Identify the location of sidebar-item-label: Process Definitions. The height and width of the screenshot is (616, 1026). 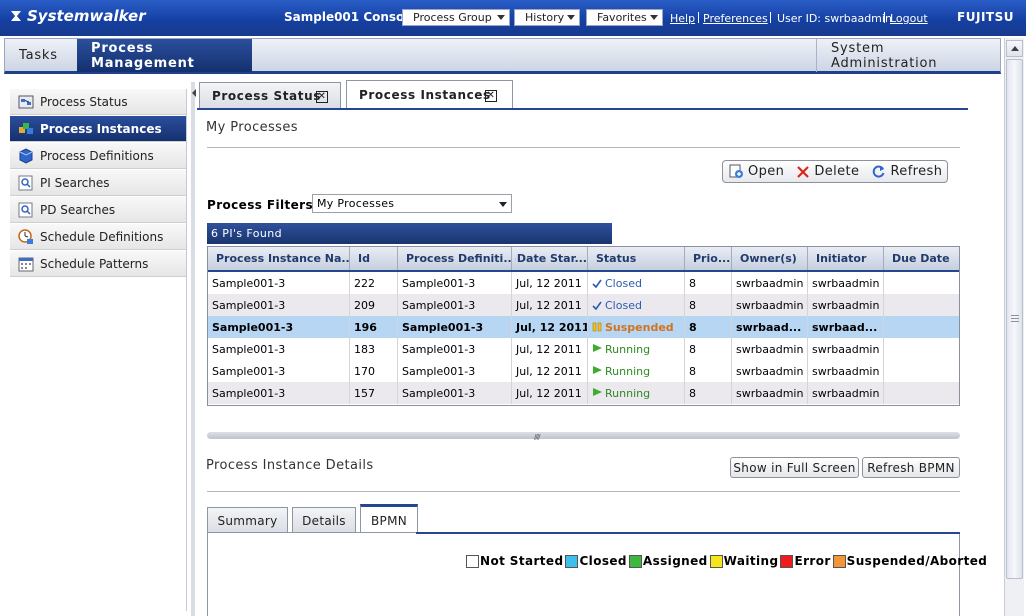
(97, 155).